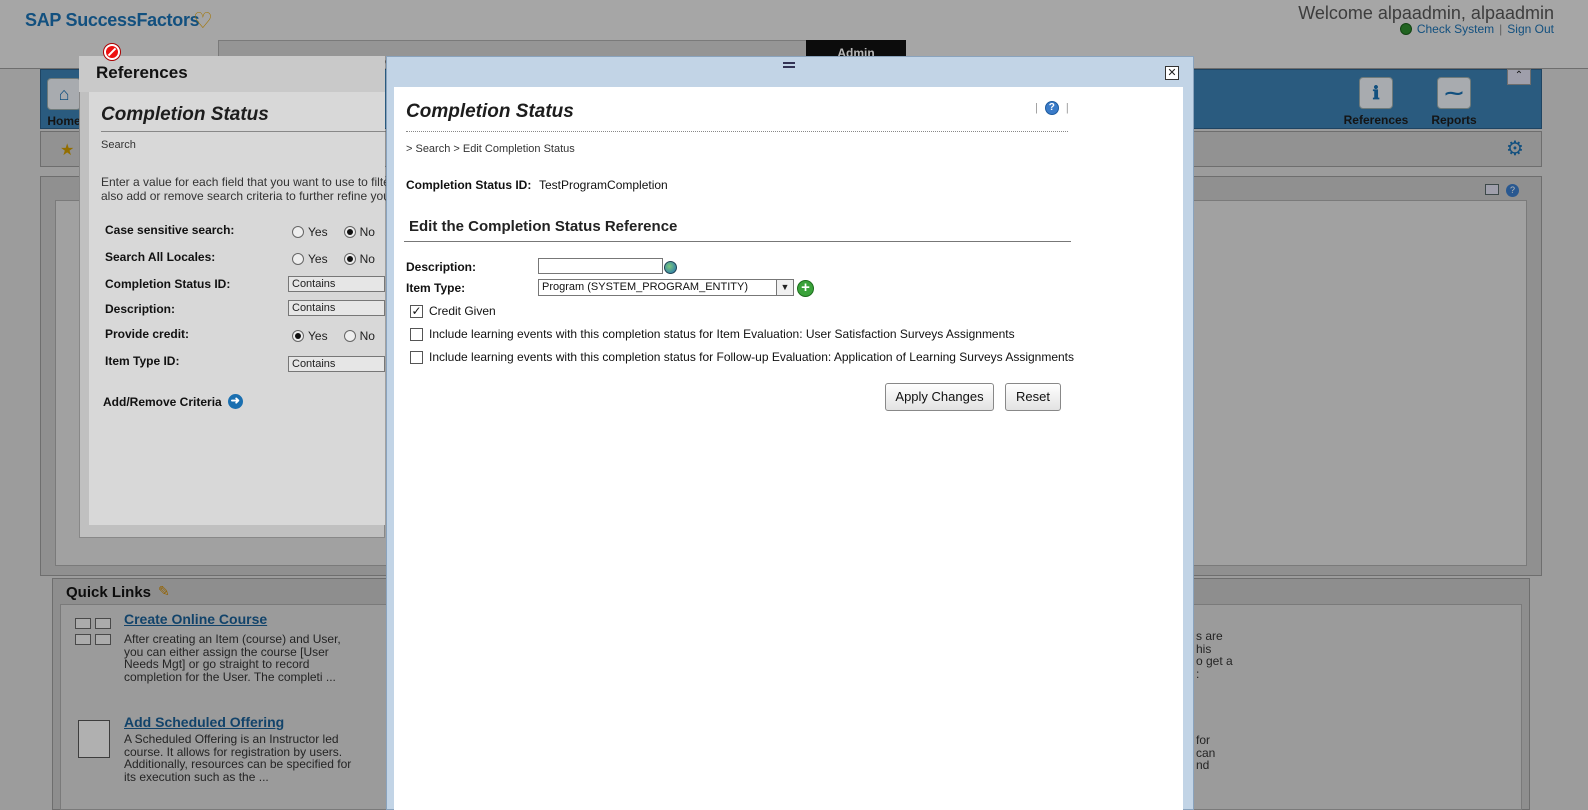  What do you see at coordinates (939, 397) in the screenshot?
I see `apply-changes-button: Apply Changes` at bounding box center [939, 397].